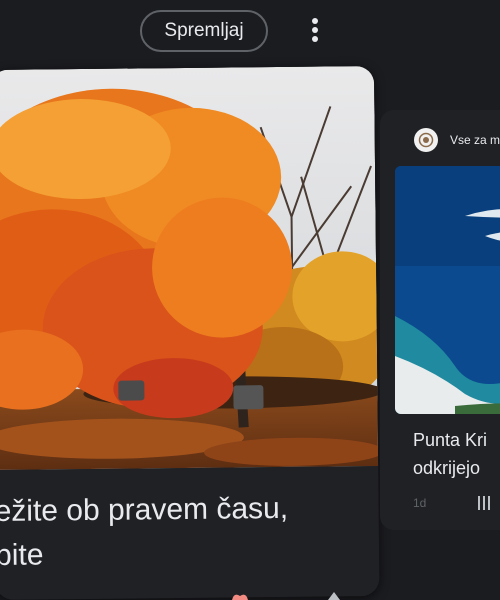 The height and width of the screenshot is (600, 500). Describe the element at coordinates (426, 140) in the screenshot. I see `source-logo-icon` at that location.